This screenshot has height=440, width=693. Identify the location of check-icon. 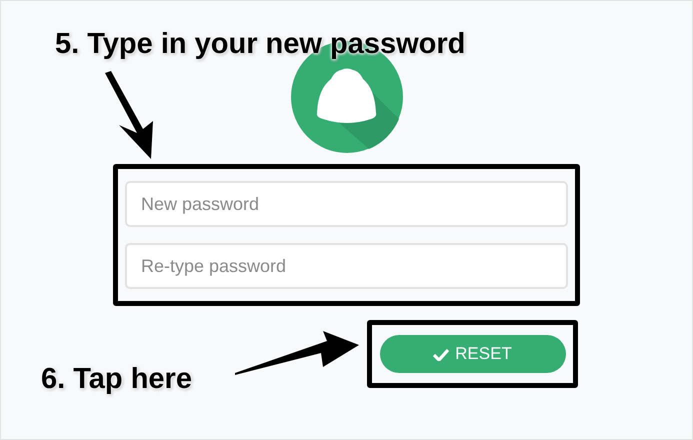
(441, 354).